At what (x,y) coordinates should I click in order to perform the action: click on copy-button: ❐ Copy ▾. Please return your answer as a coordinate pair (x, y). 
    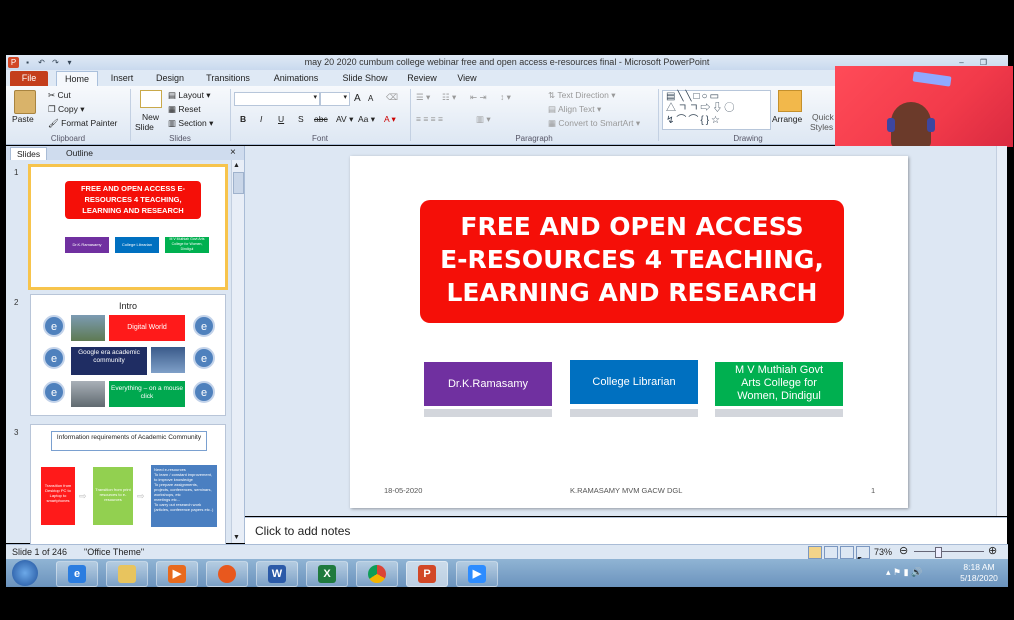
    Looking at the image, I should click on (66, 109).